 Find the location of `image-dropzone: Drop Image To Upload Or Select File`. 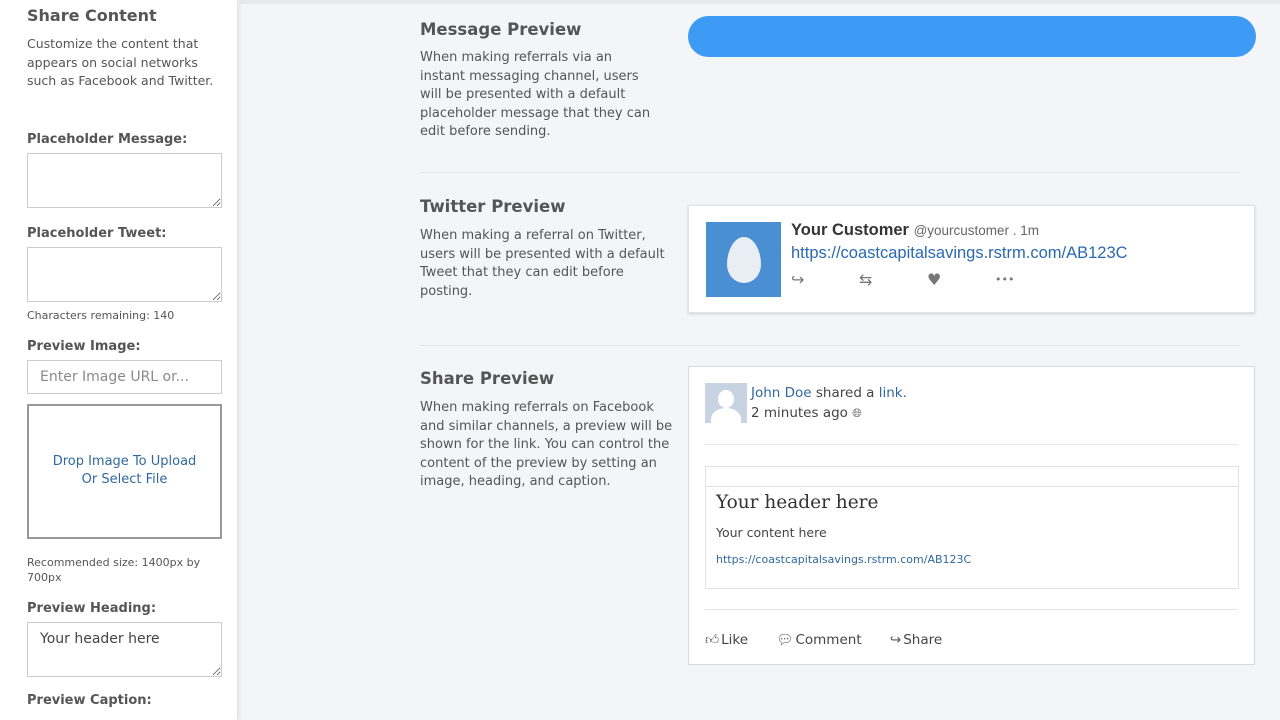

image-dropzone: Drop Image To Upload Or Select File is located at coordinates (124, 471).